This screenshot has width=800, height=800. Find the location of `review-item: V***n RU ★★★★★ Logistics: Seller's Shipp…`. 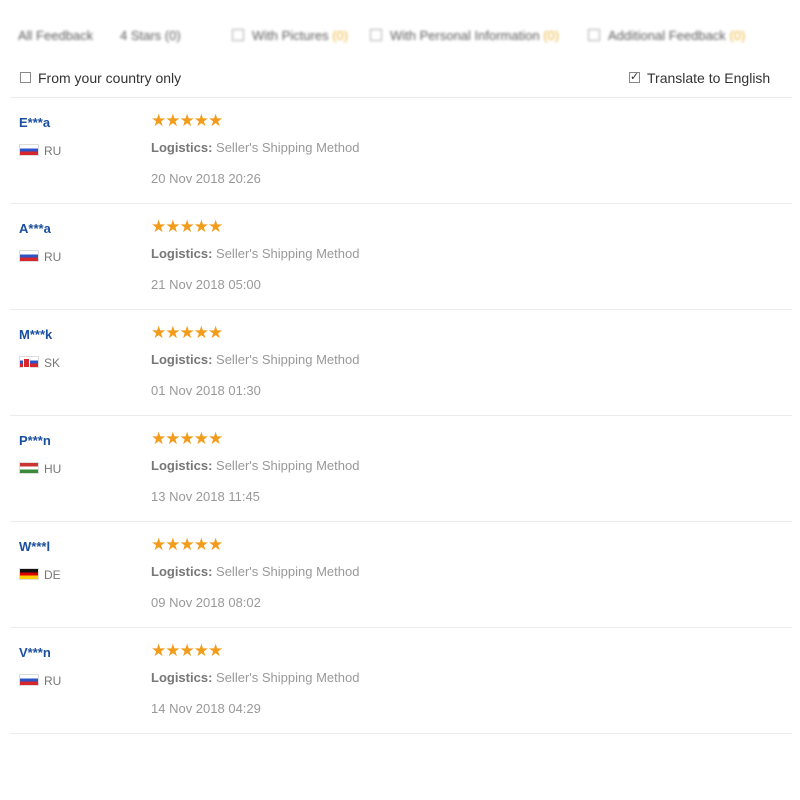

review-item: V***n RU ★★★★★ Logistics: Seller's Shipp… is located at coordinates (401, 681).